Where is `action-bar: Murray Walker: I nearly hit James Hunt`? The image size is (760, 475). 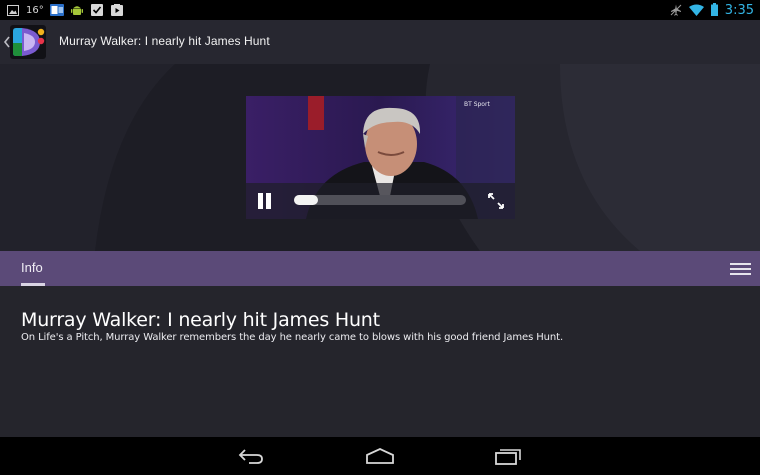 action-bar: Murray Walker: I nearly hit James Hunt is located at coordinates (380, 42).